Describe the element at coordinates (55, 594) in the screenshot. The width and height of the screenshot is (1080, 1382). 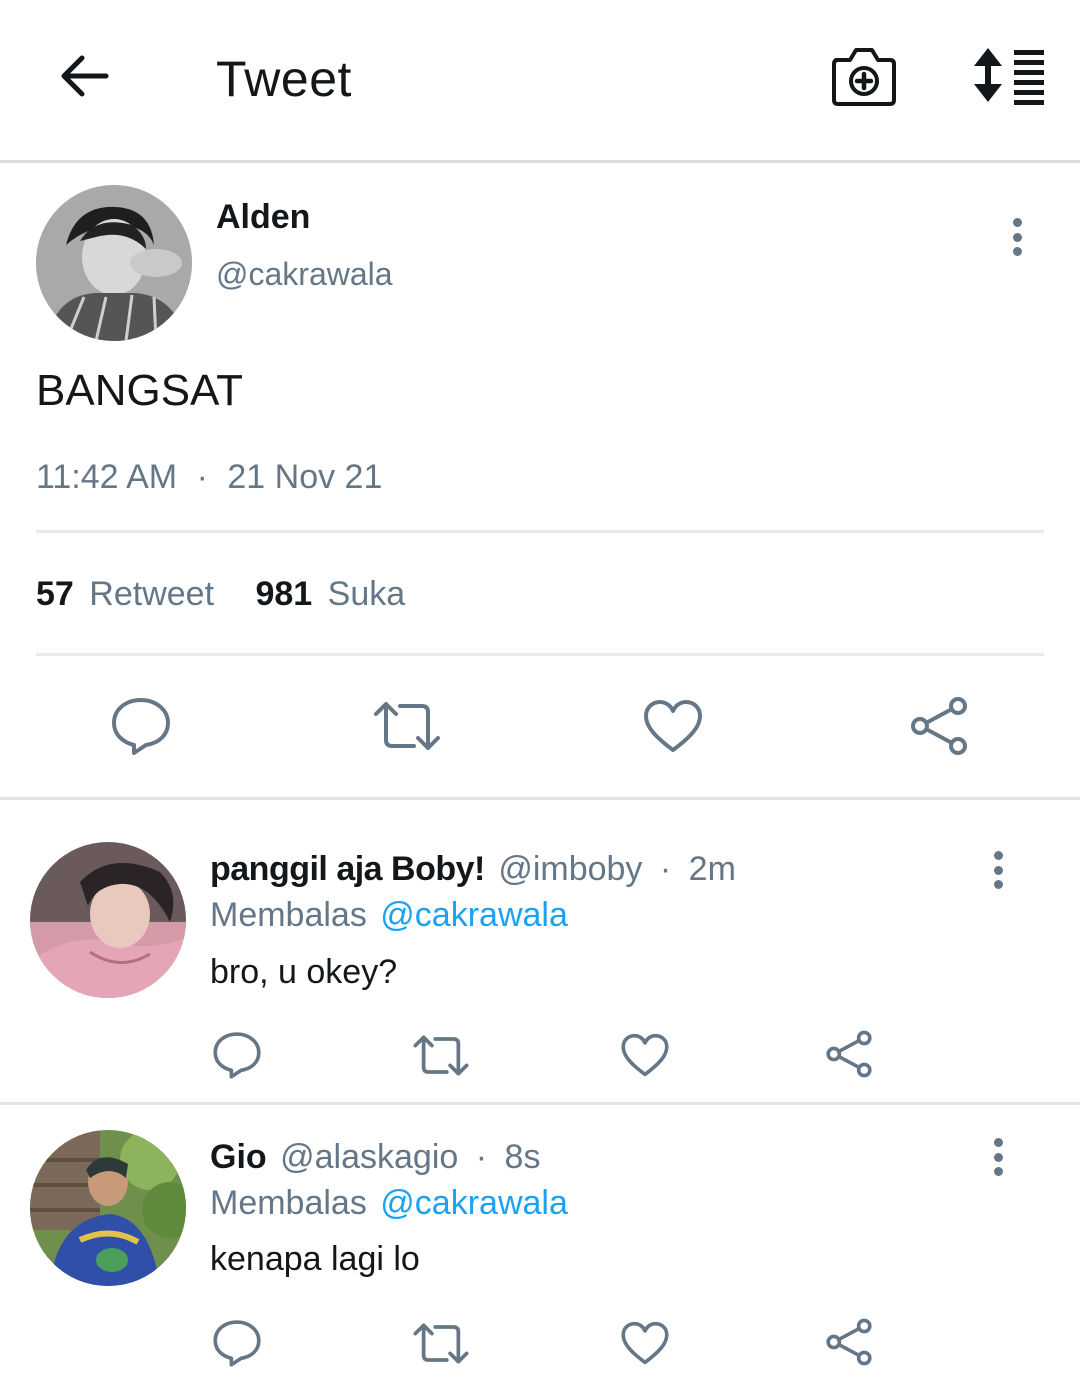
I see `retweet-count: 57` at that location.